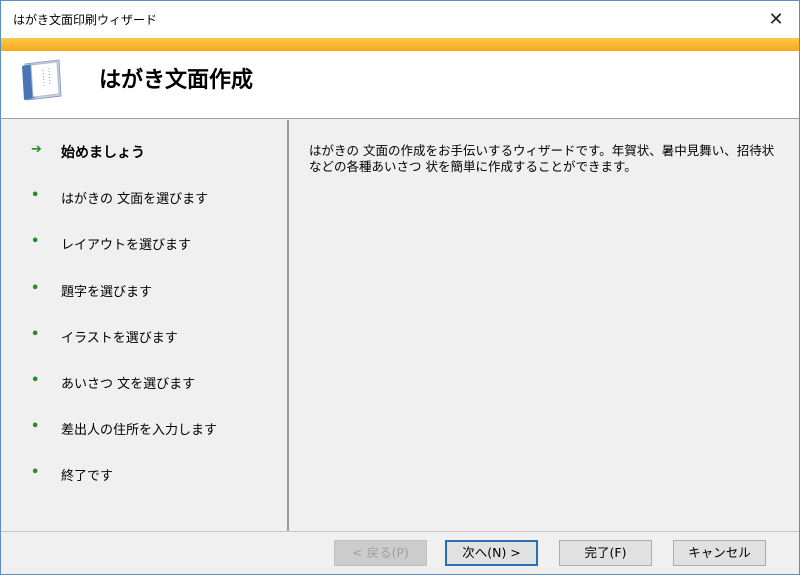 The image size is (800, 575). I want to click on back-button: < 戻る(P), so click(380, 553).